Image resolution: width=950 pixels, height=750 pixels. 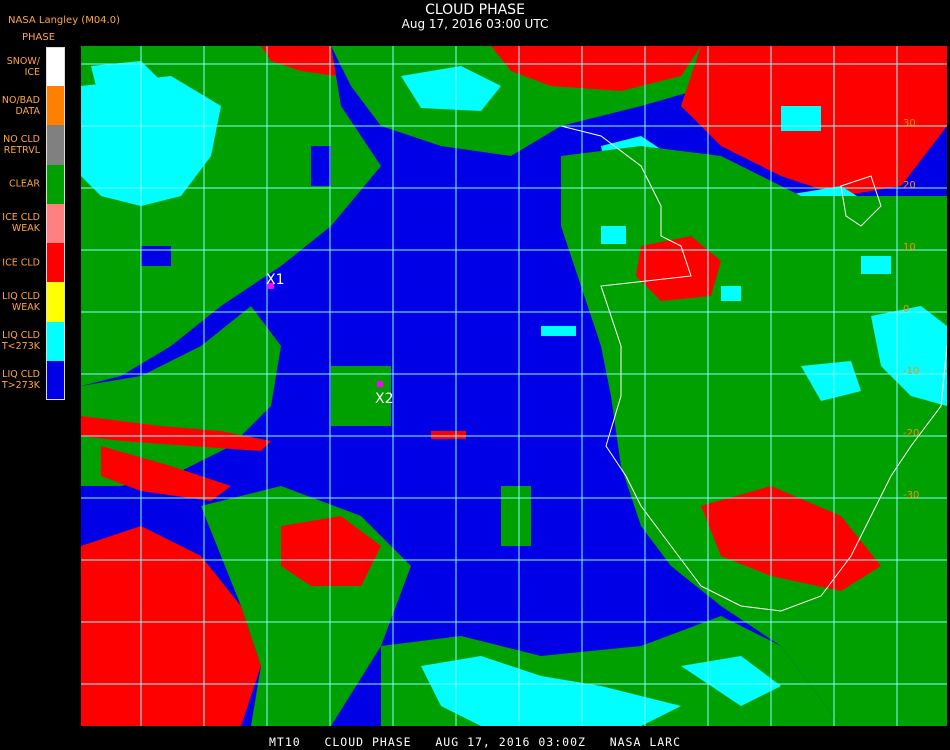 What do you see at coordinates (21, 145) in the screenshot?
I see `legend-label: NO CLD RETRVL` at bounding box center [21, 145].